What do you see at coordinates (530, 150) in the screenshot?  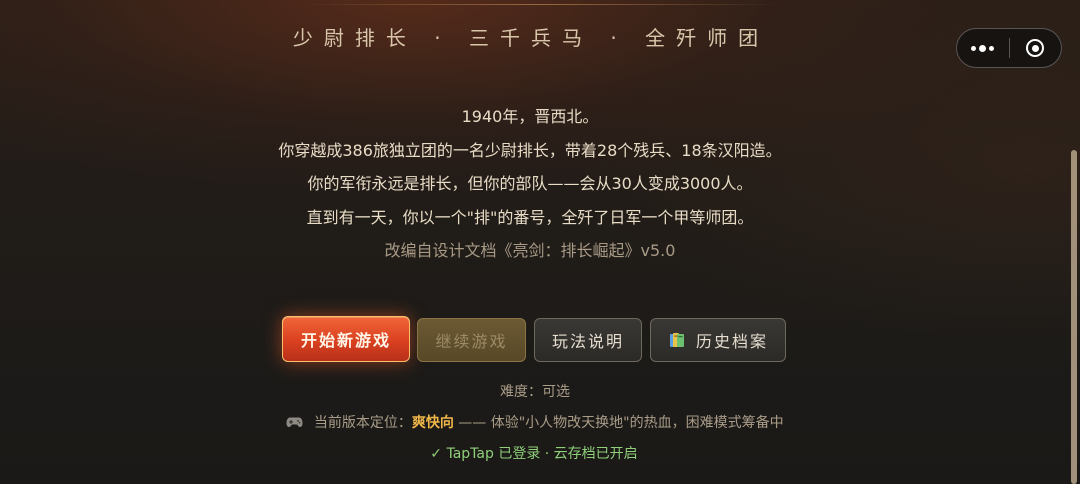 I see `story-line-2: 你穿越成386旅独立团的一名少尉排长，带着28个残兵、18条汉阳造。` at bounding box center [530, 150].